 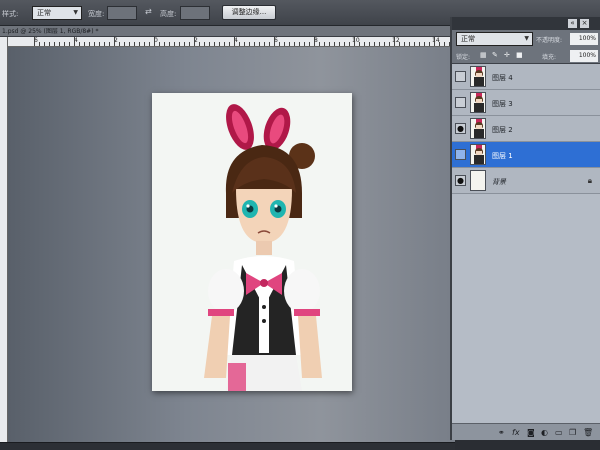 I want to click on left-sleeve, so click(x=226, y=291).